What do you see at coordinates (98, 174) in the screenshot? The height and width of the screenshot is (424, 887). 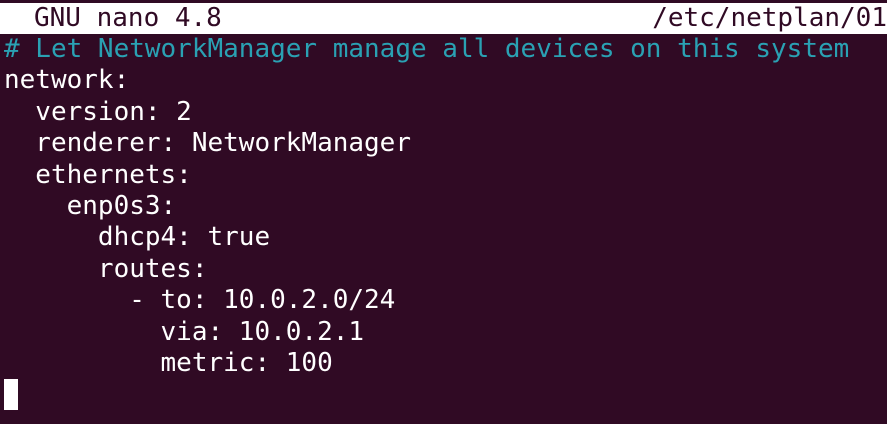 I see `code-line: ethernets:` at bounding box center [98, 174].